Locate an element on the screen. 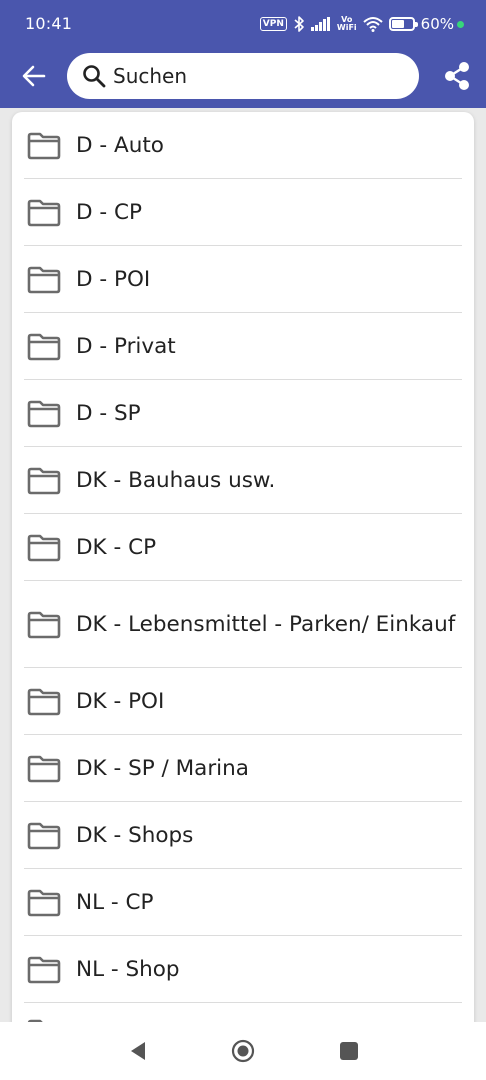 The width and height of the screenshot is (486, 1080). folder-label: DK - Bauhaus usw. is located at coordinates (176, 480).